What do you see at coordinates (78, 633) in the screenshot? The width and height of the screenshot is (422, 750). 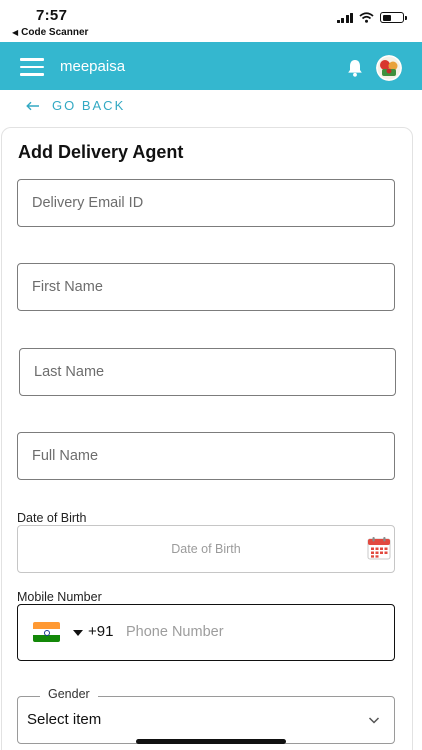 I see `country-dropdown-icon` at bounding box center [78, 633].